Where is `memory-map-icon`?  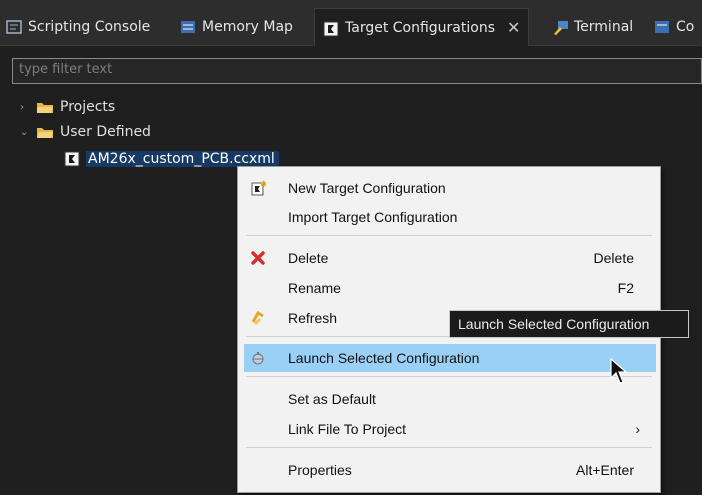 memory-map-icon is located at coordinates (188, 27).